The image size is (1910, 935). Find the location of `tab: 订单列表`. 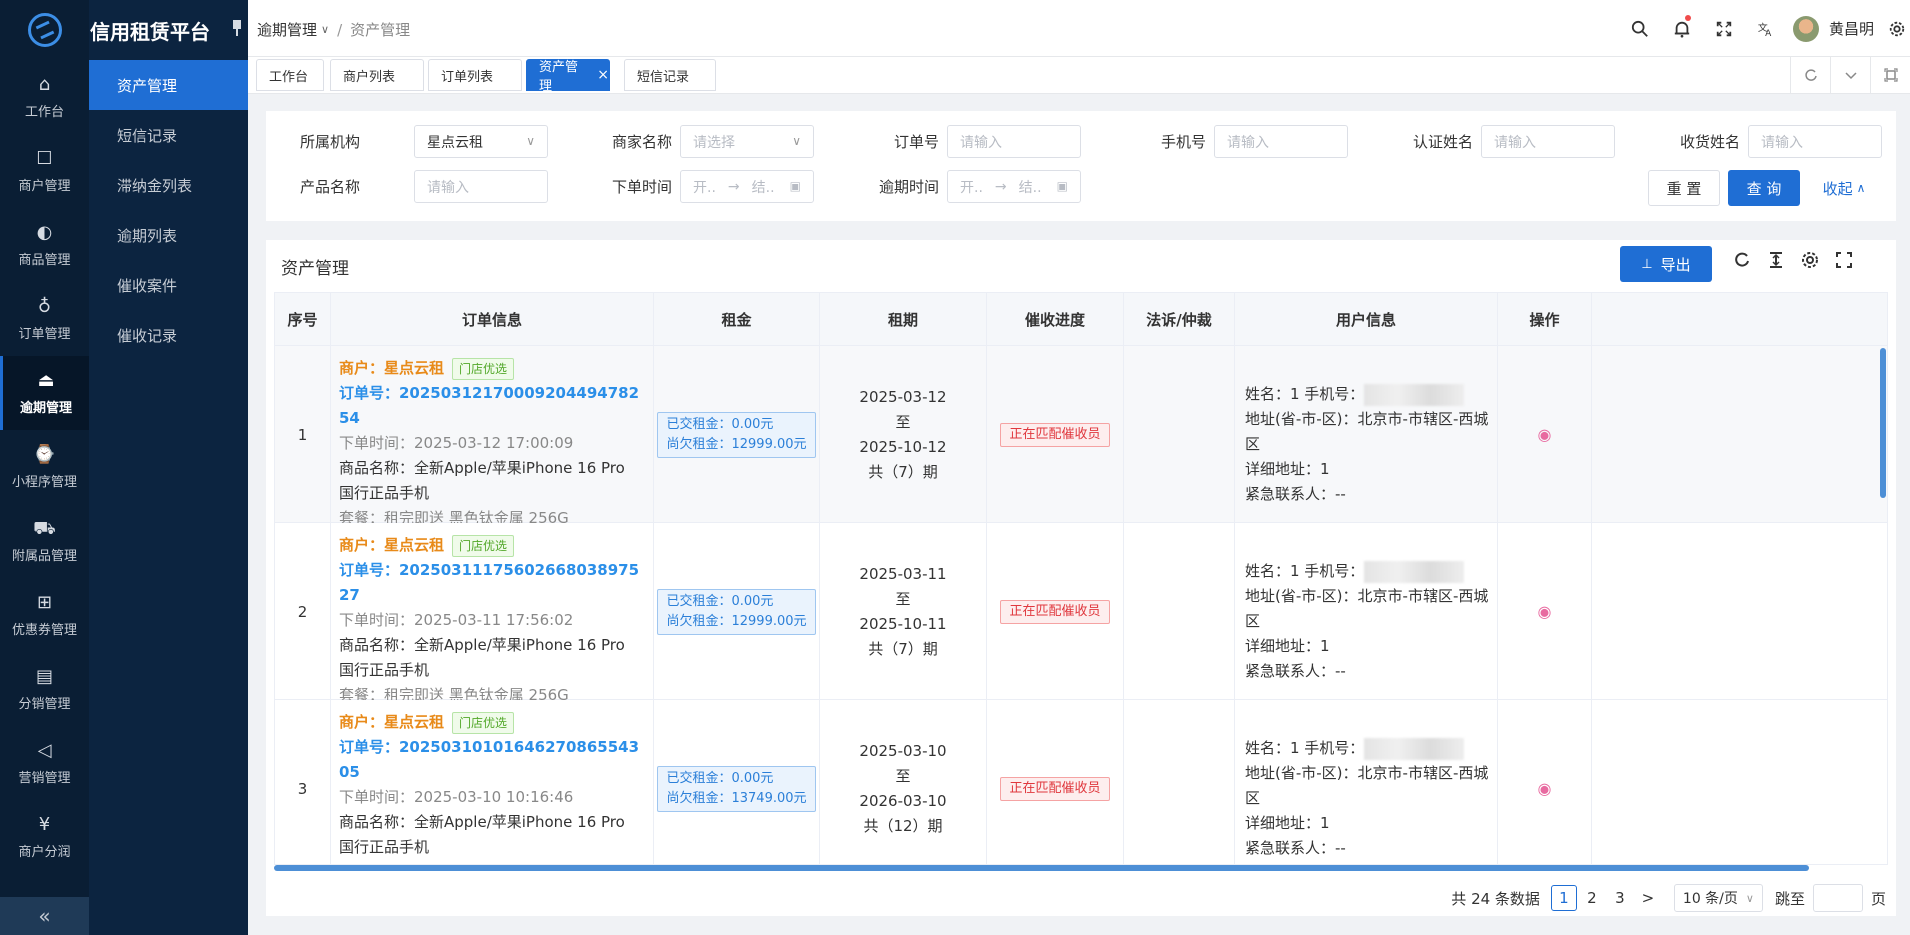

tab: 订单列表 is located at coordinates (475, 75).